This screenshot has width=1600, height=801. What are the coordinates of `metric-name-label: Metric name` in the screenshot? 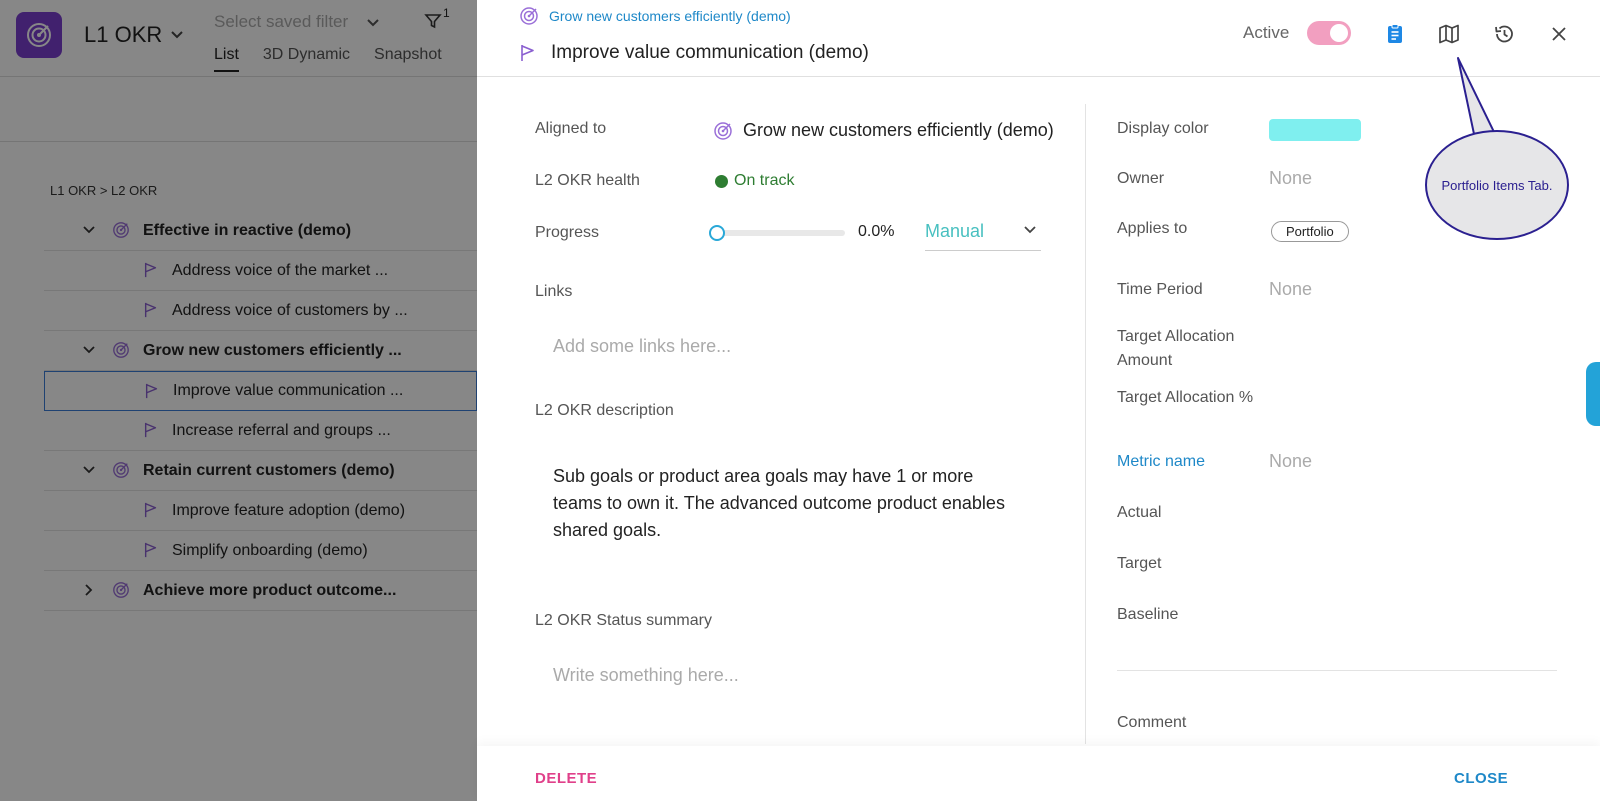 It's located at (1161, 461).